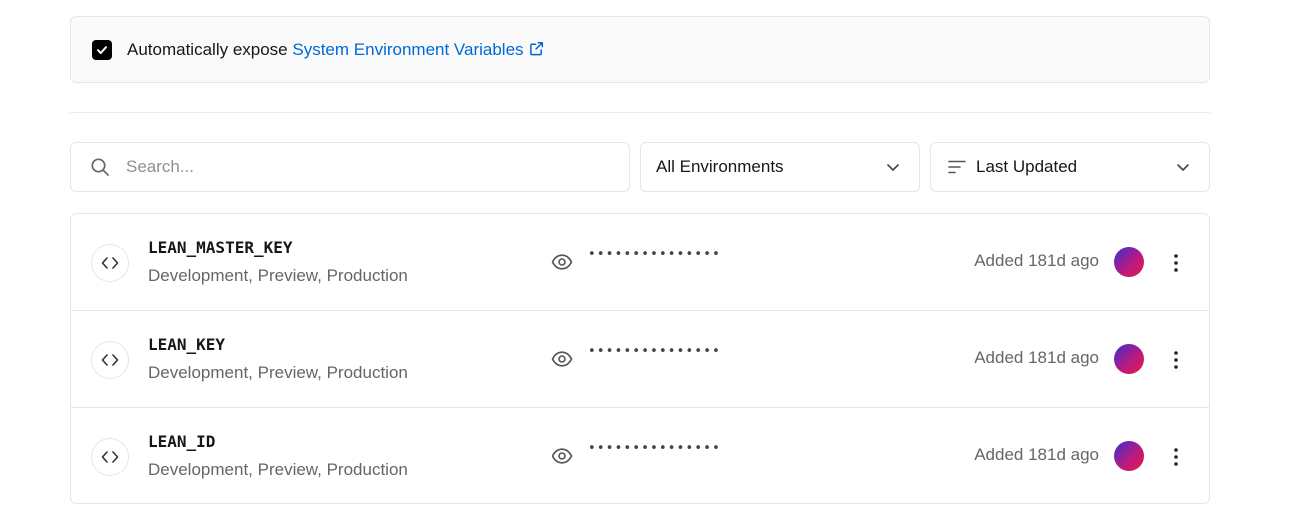  I want to click on env-var-name: LEAN_ID, so click(182, 441).